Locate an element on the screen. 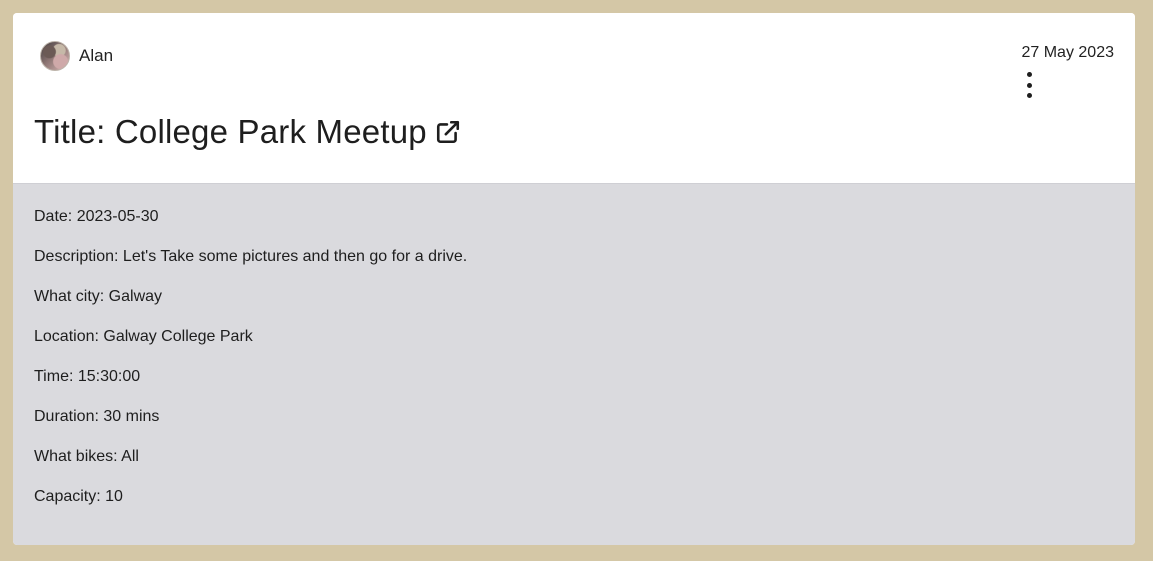  author-name: Alan is located at coordinates (96, 56).